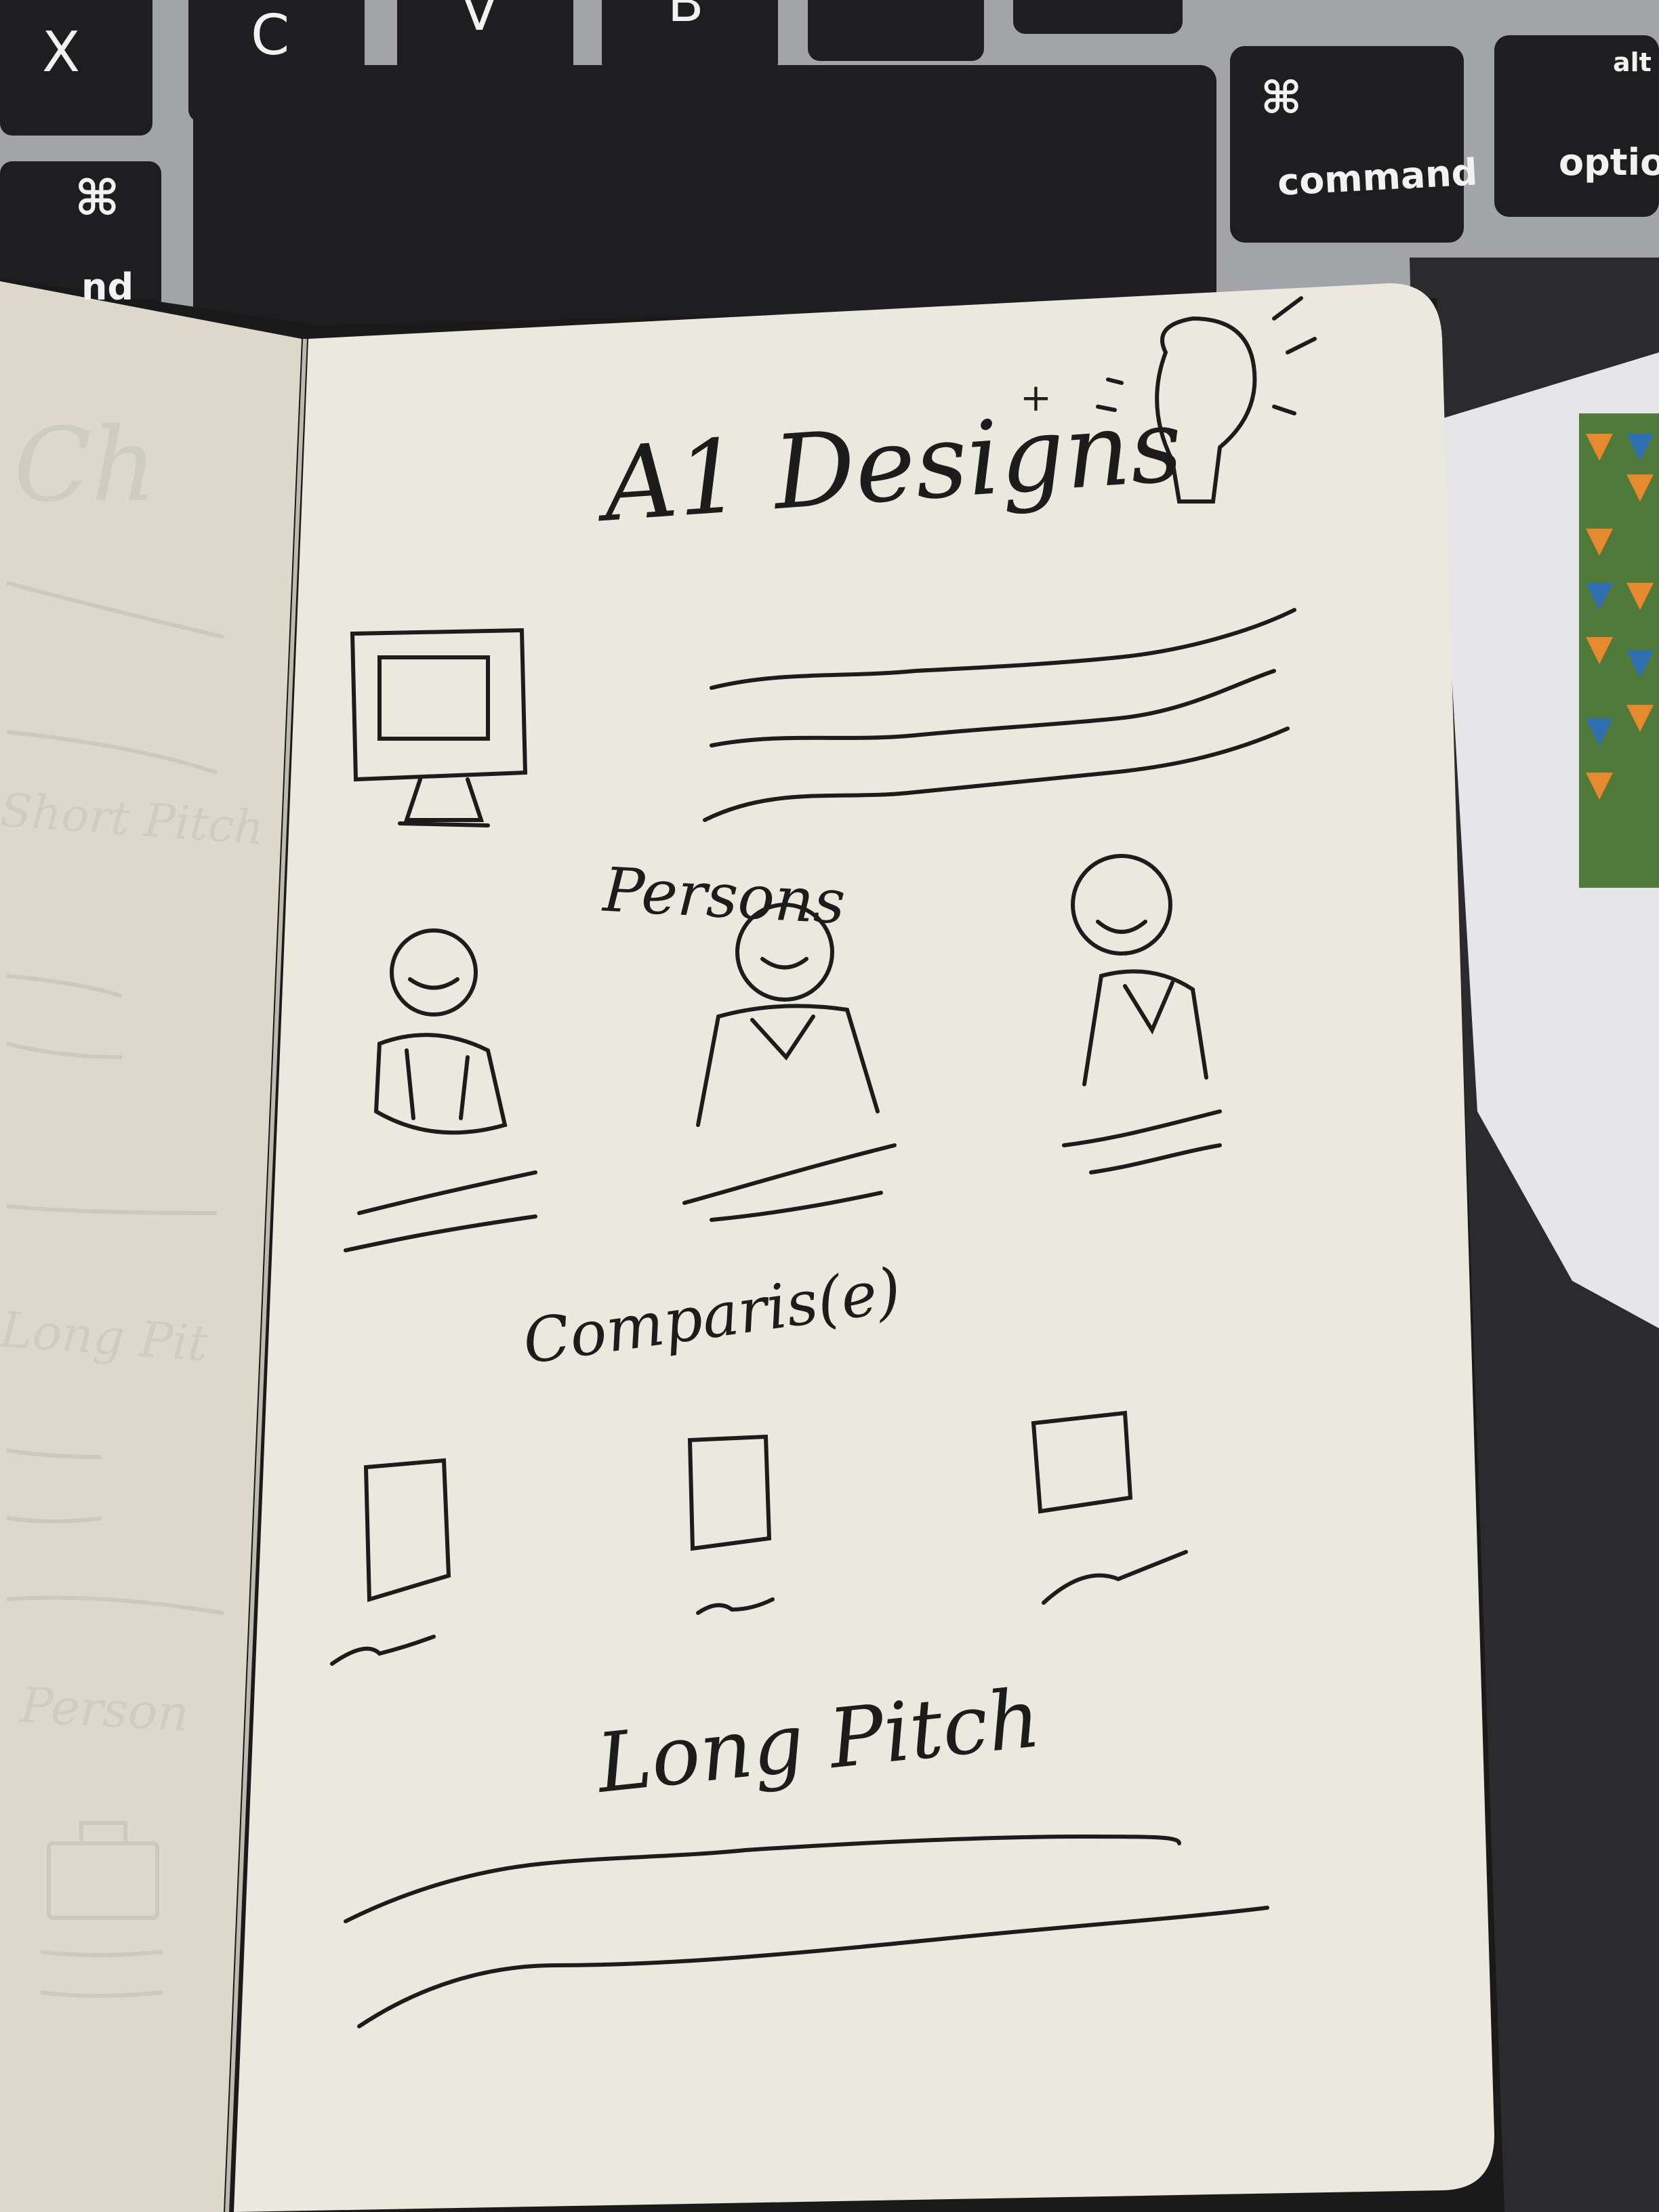  I want to click on option-label: optior, so click(1609, 162).